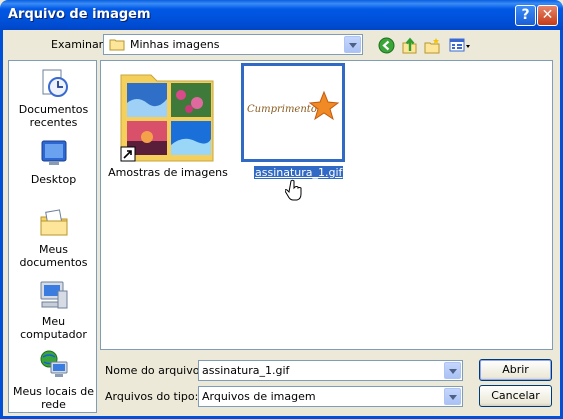  Describe the element at coordinates (281, 15) in the screenshot. I see `title-bar: Arquivo de imagem ? ✕` at that location.